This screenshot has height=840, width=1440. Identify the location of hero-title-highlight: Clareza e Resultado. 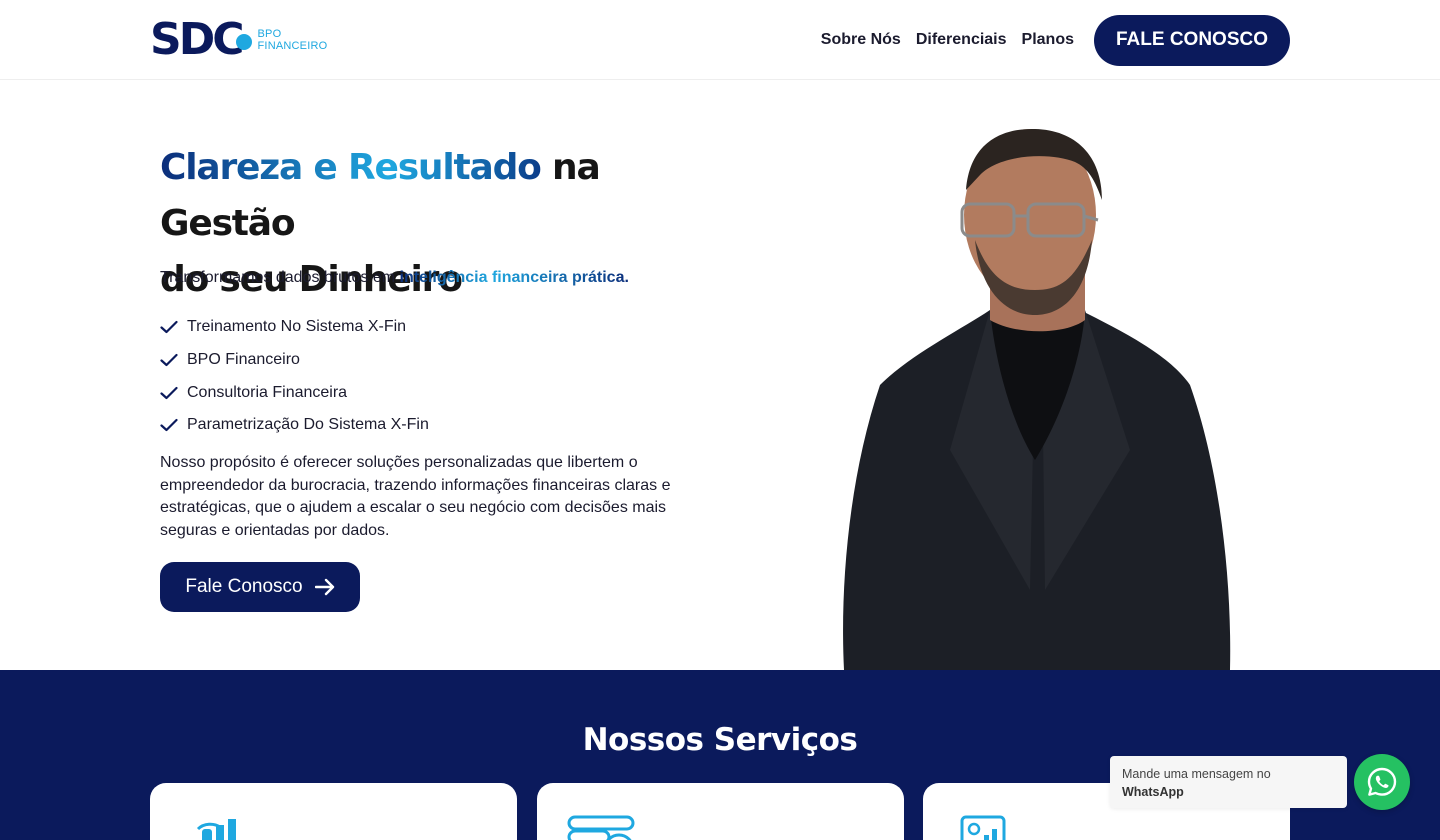
(351, 167).